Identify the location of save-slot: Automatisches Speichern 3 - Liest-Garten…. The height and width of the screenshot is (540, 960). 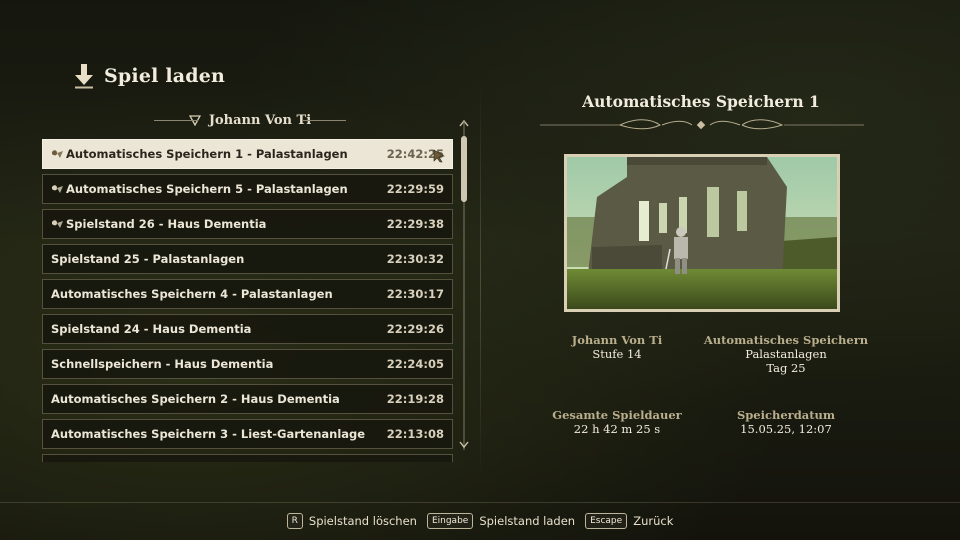
(247, 434).